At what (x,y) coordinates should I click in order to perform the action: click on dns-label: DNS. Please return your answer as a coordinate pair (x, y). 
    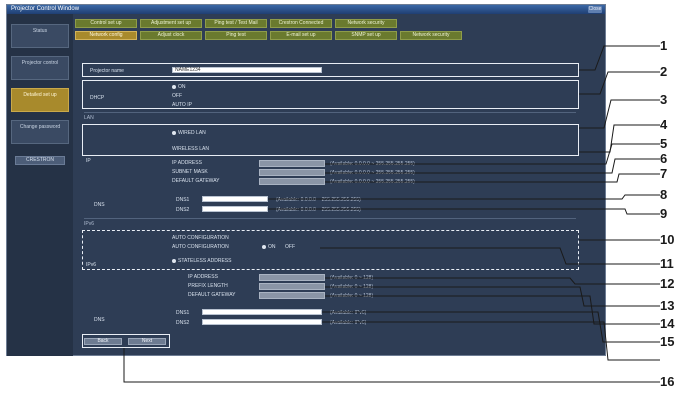
    Looking at the image, I should click on (99, 205).